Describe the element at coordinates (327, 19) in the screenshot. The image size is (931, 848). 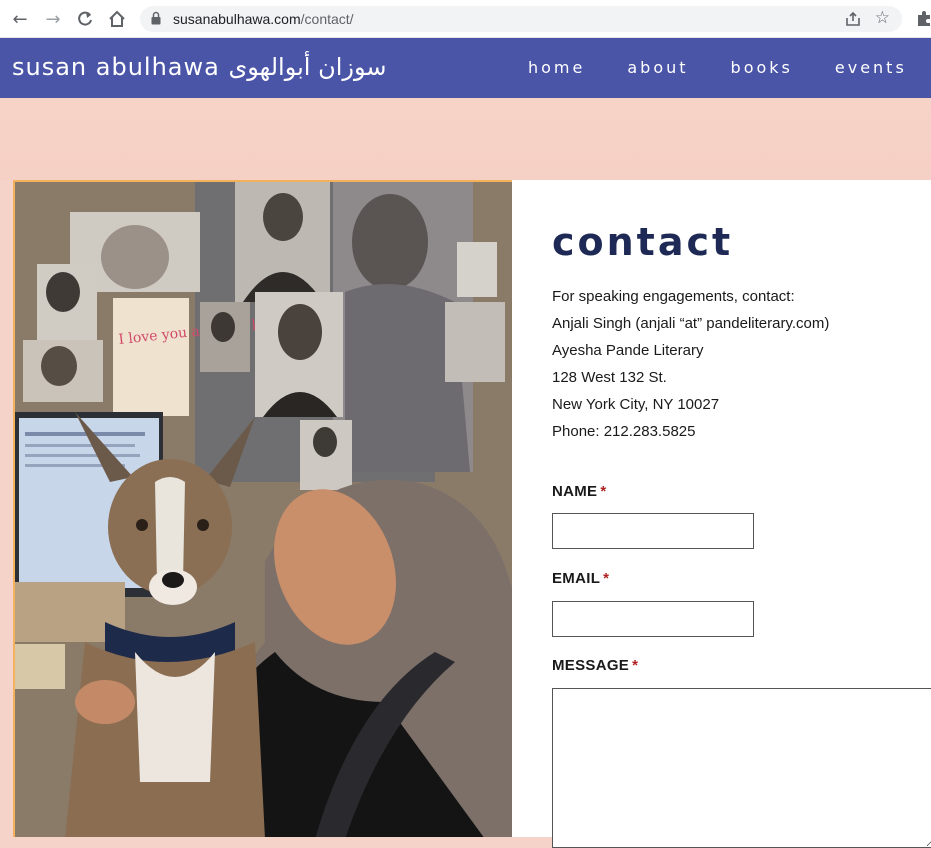
I see `url-path: /contact/` at that location.